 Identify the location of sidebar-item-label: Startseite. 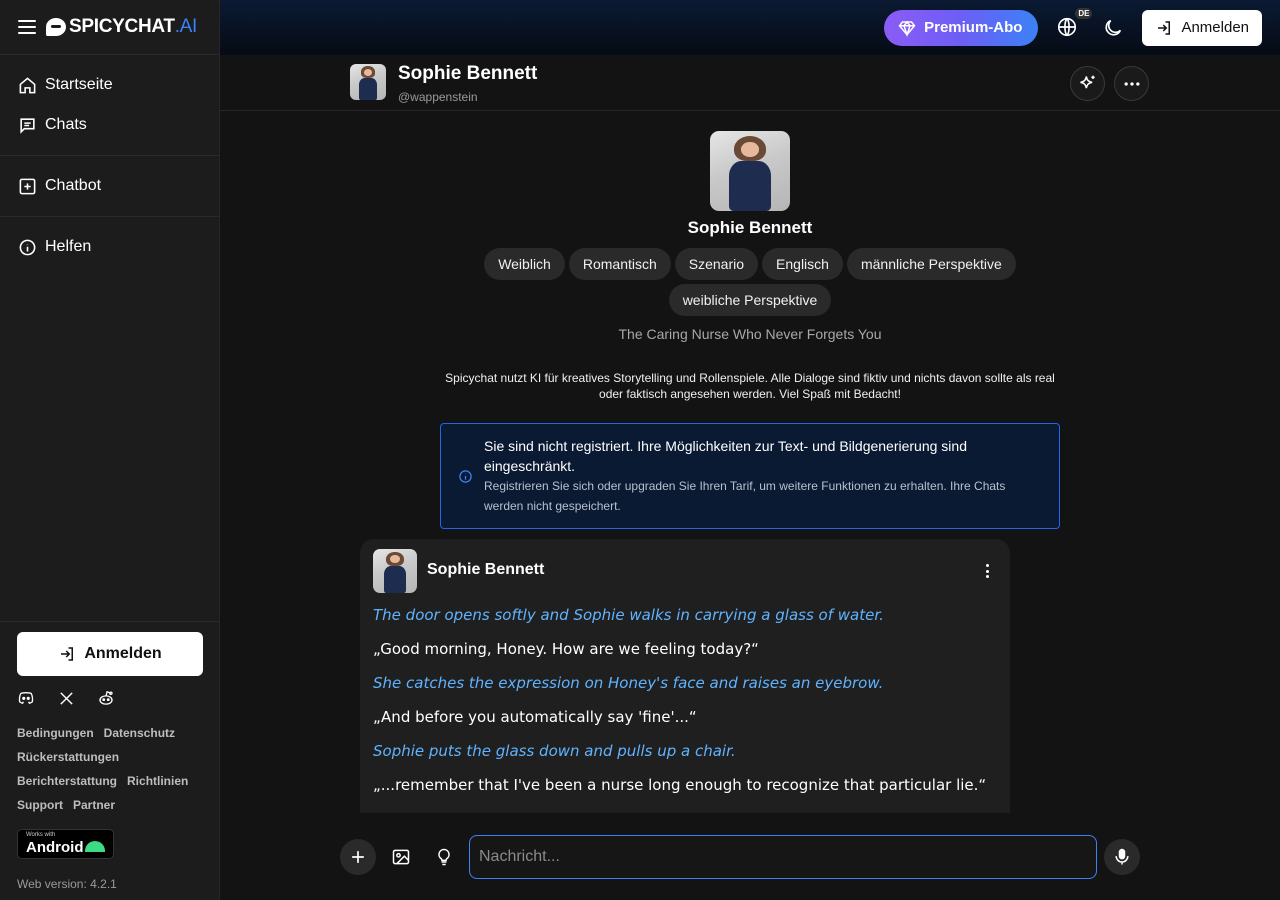
(79, 84).